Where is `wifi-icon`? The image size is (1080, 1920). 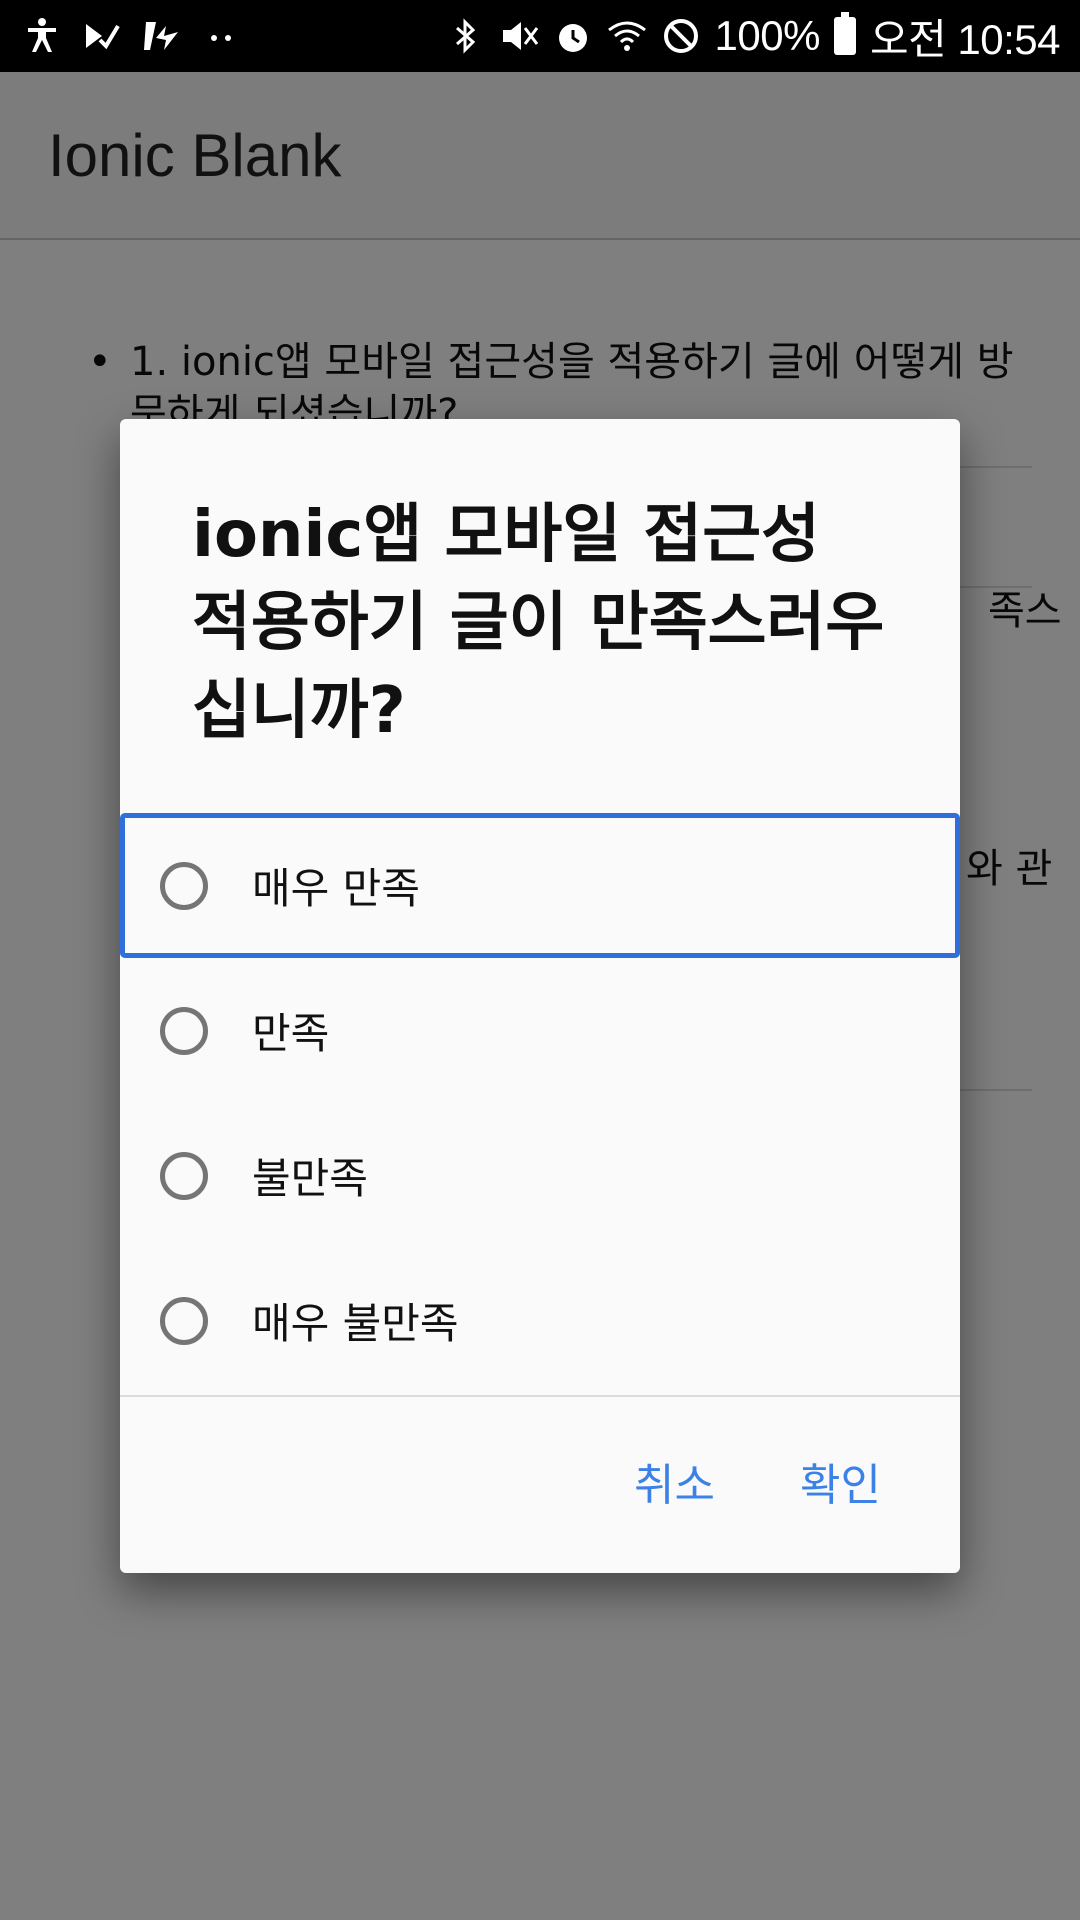
wifi-icon is located at coordinates (626, 36).